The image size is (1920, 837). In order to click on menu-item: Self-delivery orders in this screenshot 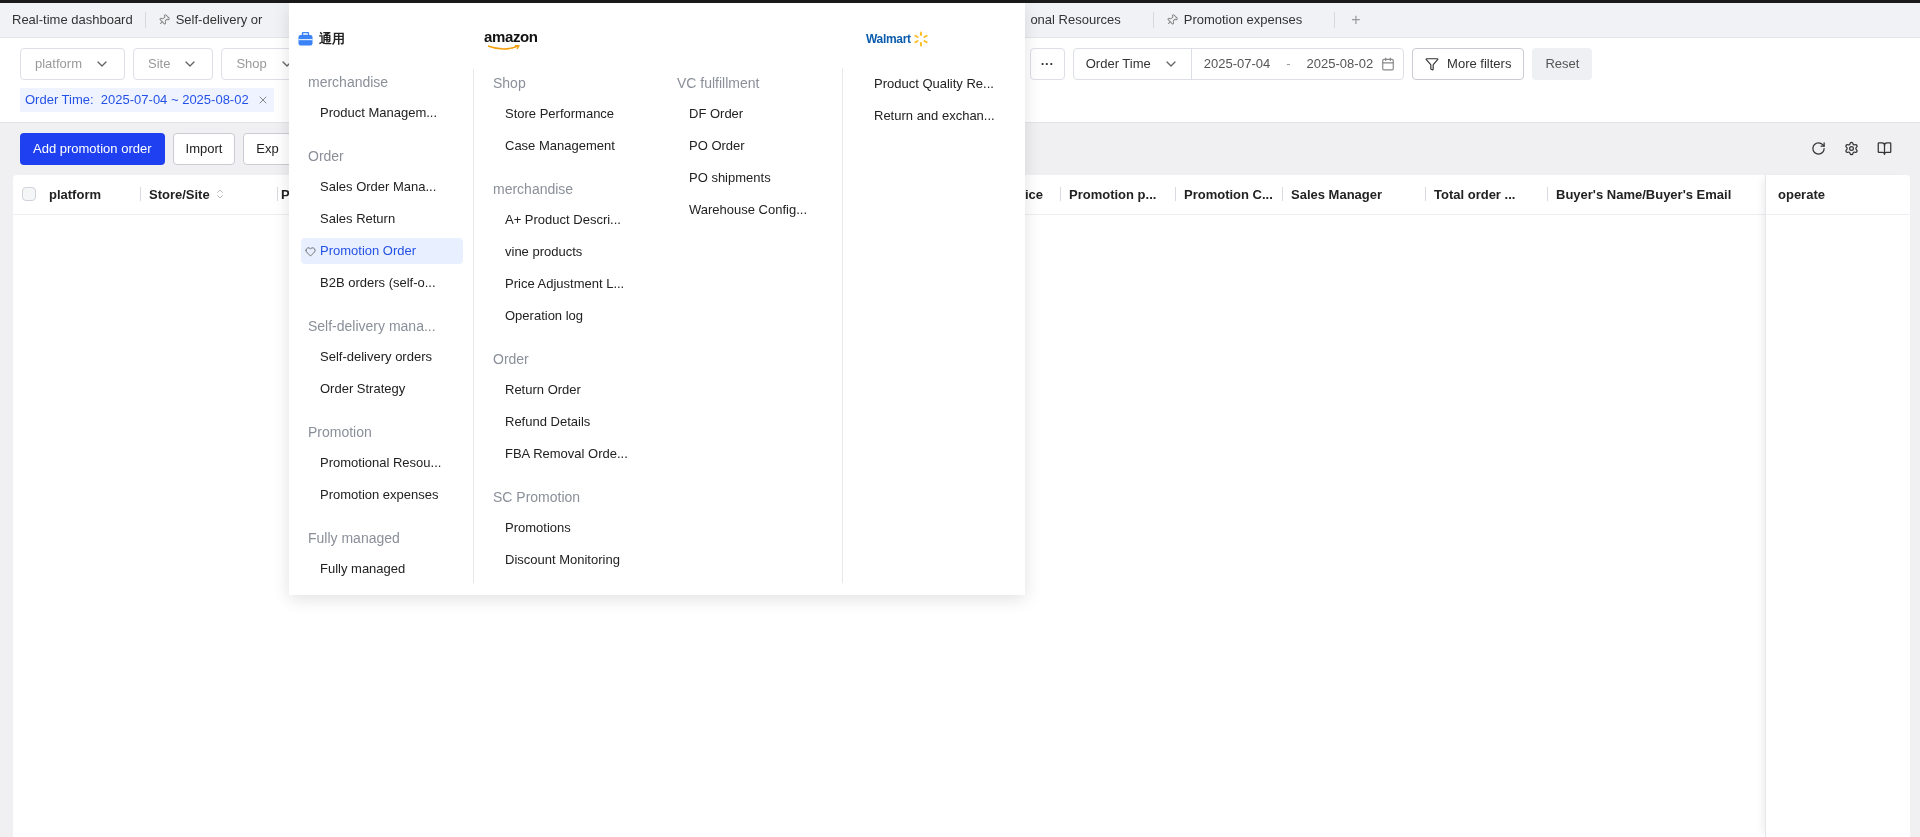, I will do `click(382, 357)`.